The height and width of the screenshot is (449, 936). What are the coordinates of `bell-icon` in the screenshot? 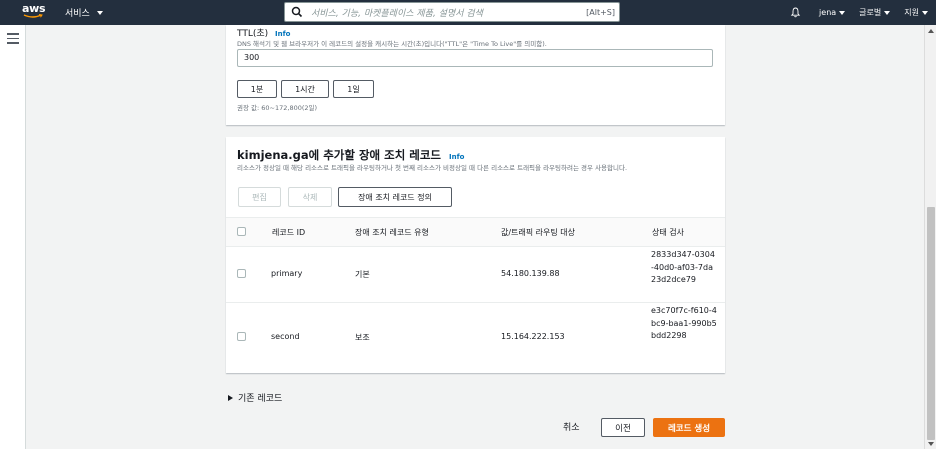 It's located at (795, 12).